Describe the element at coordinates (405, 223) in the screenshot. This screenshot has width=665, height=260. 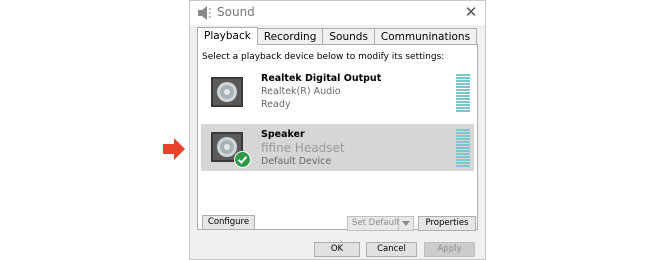
I see `chevron-down-icon` at that location.